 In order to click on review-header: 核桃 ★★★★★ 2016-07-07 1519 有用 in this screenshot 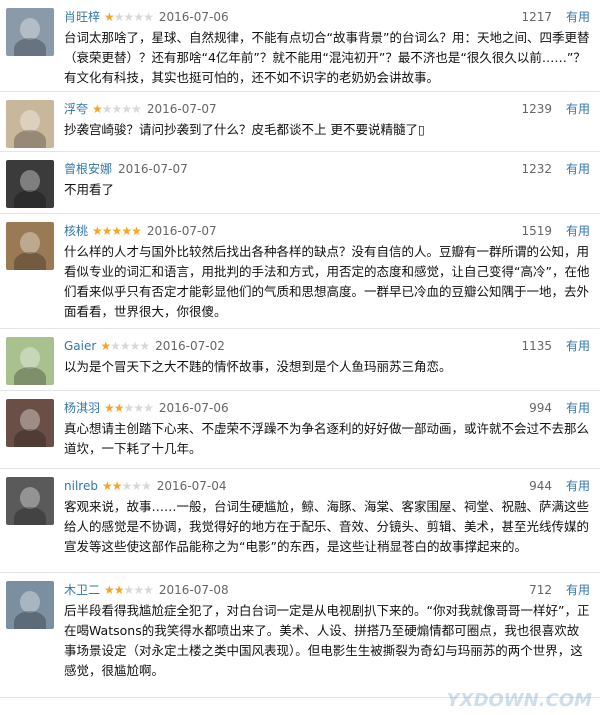, I will do `click(327, 231)`.